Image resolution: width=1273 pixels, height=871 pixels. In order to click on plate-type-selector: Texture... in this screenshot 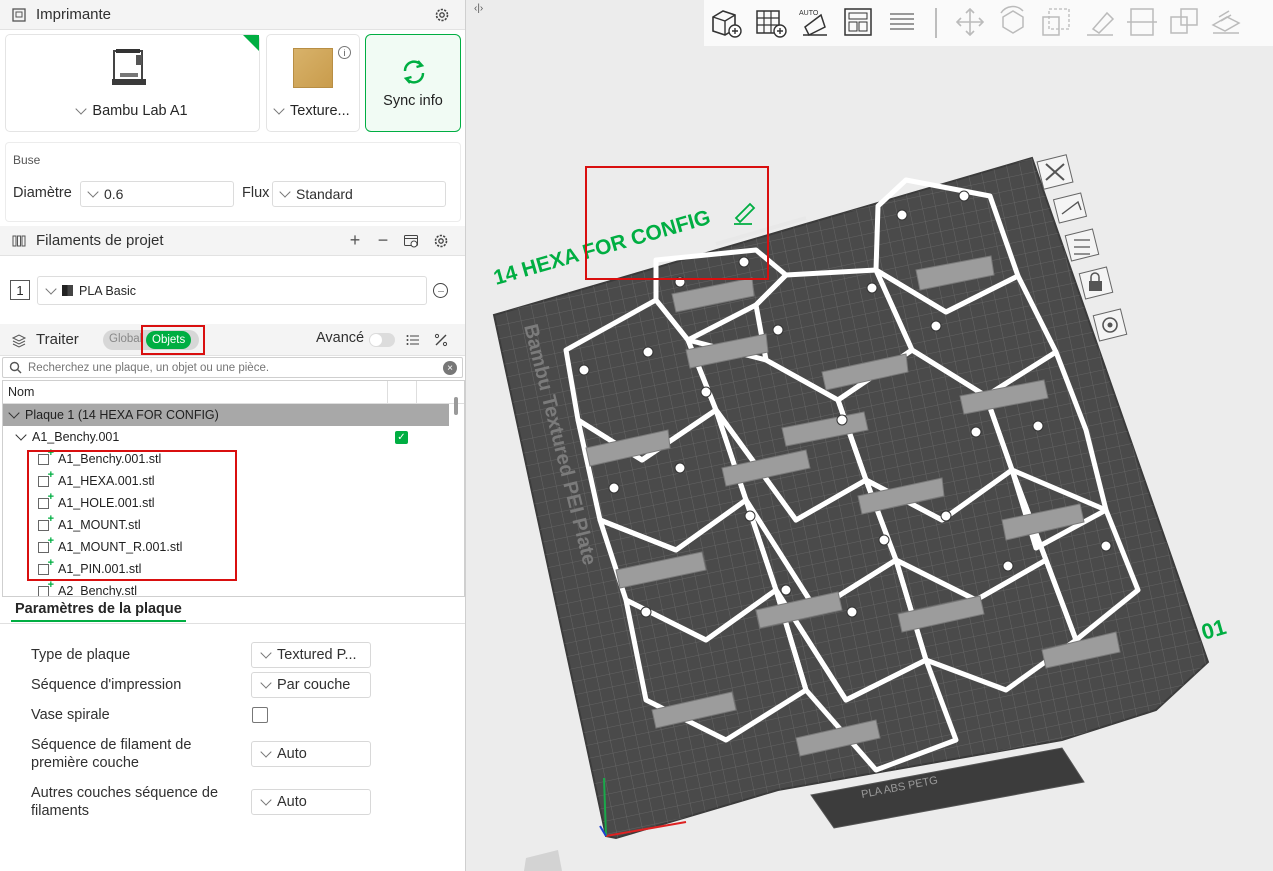, I will do `click(311, 111)`.